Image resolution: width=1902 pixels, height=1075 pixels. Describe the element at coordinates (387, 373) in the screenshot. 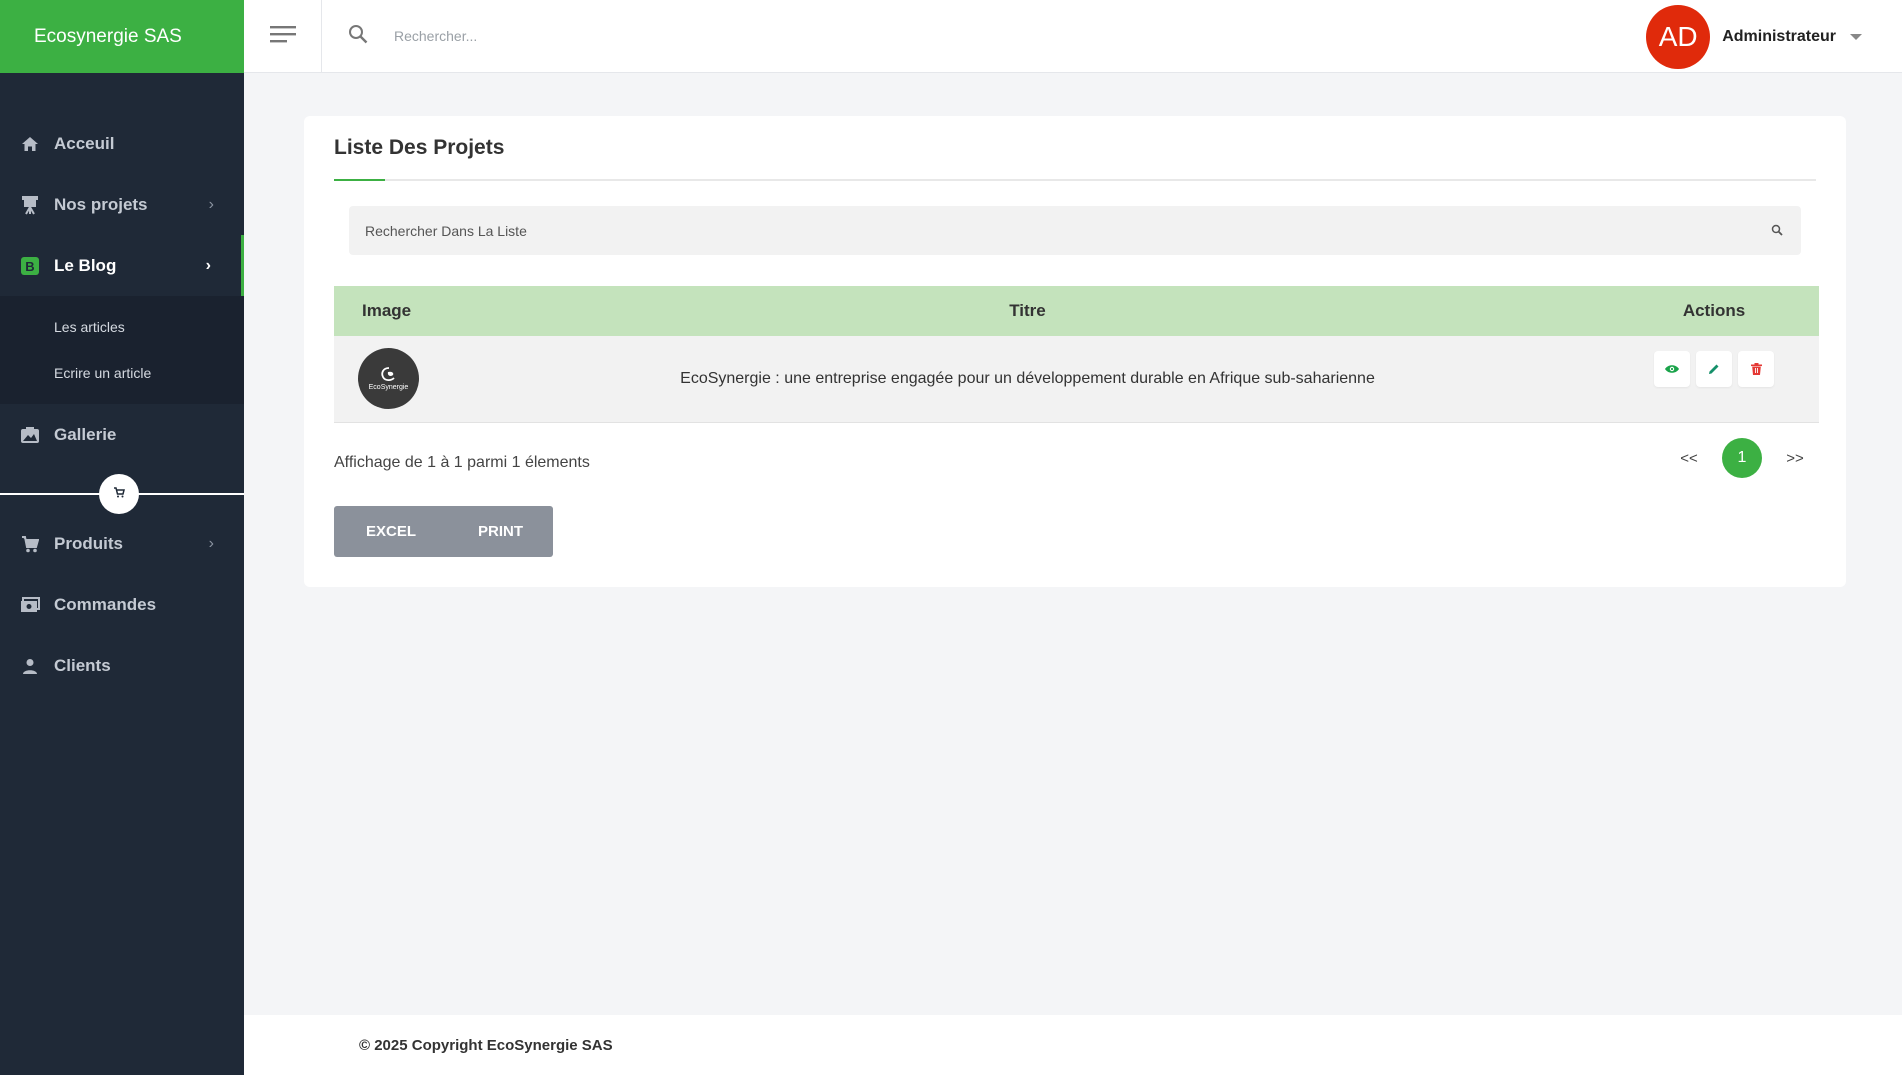

I see `leaf-logo-icon` at that location.